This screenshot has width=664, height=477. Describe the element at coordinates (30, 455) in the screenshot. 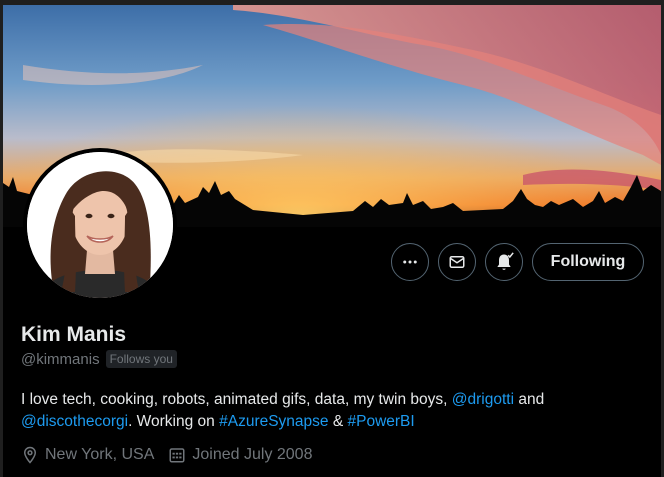

I see `location-pin-icon` at that location.